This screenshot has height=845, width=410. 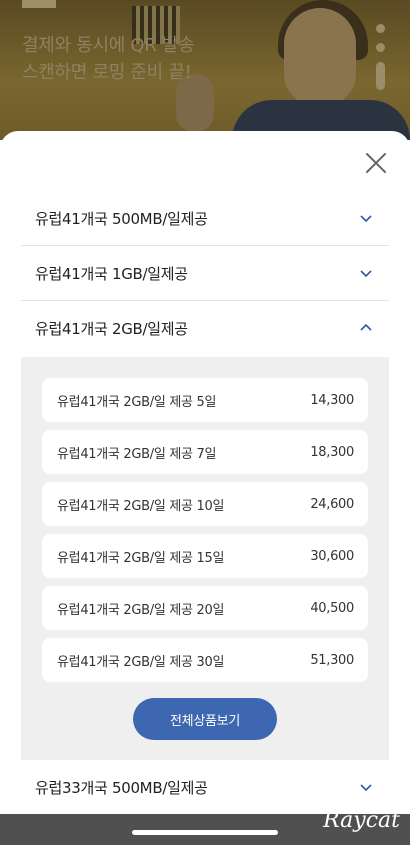 I want to click on system-navigation-bar: Raycat, so click(x=205, y=826).